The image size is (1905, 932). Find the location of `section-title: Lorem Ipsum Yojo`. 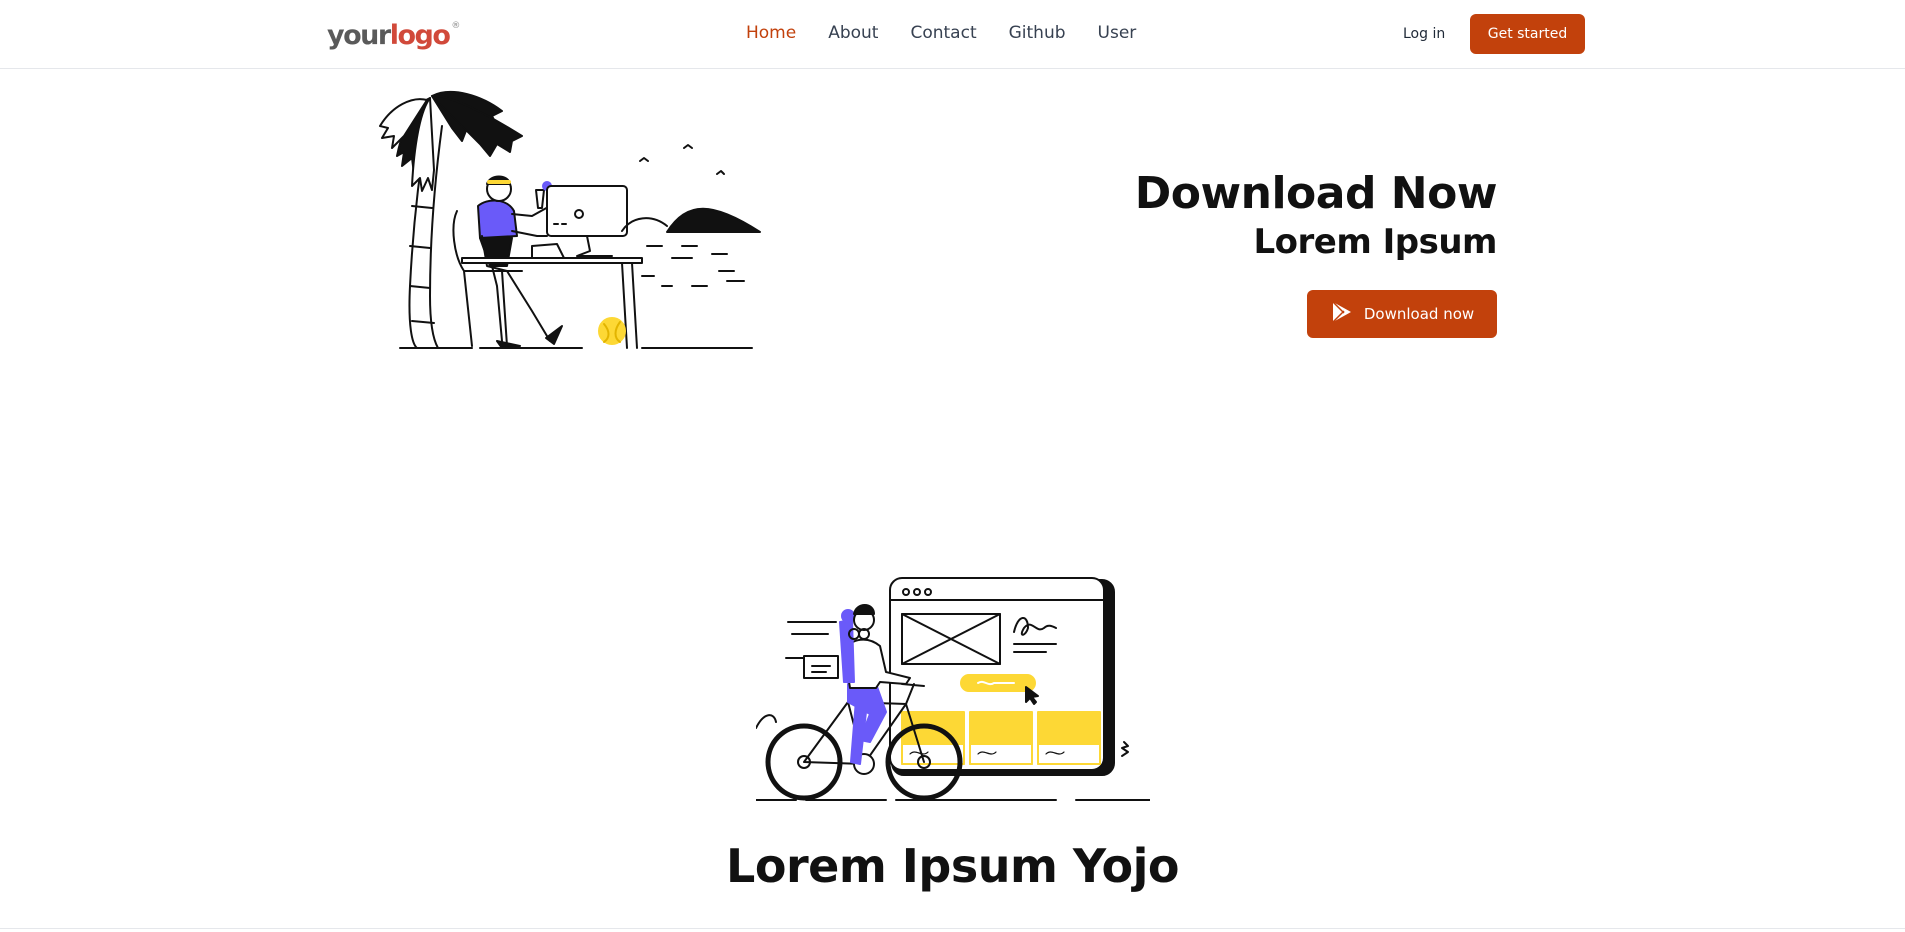

section-title: Lorem Ipsum Yojo is located at coordinates (952, 866).